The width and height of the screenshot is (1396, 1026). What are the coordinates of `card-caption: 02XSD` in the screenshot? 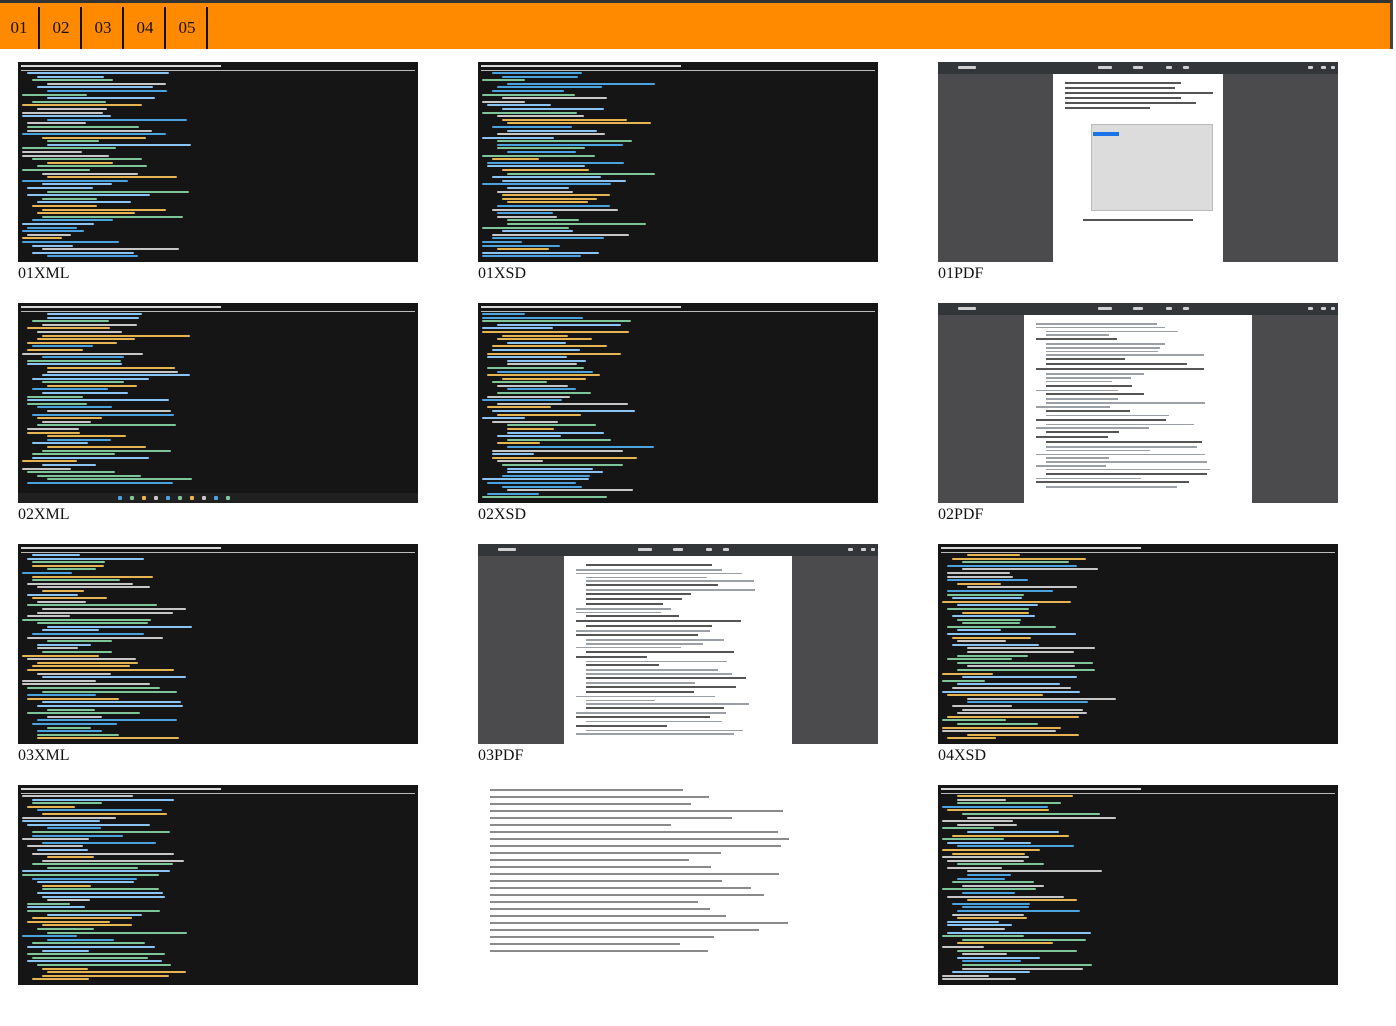 It's located at (502, 514).